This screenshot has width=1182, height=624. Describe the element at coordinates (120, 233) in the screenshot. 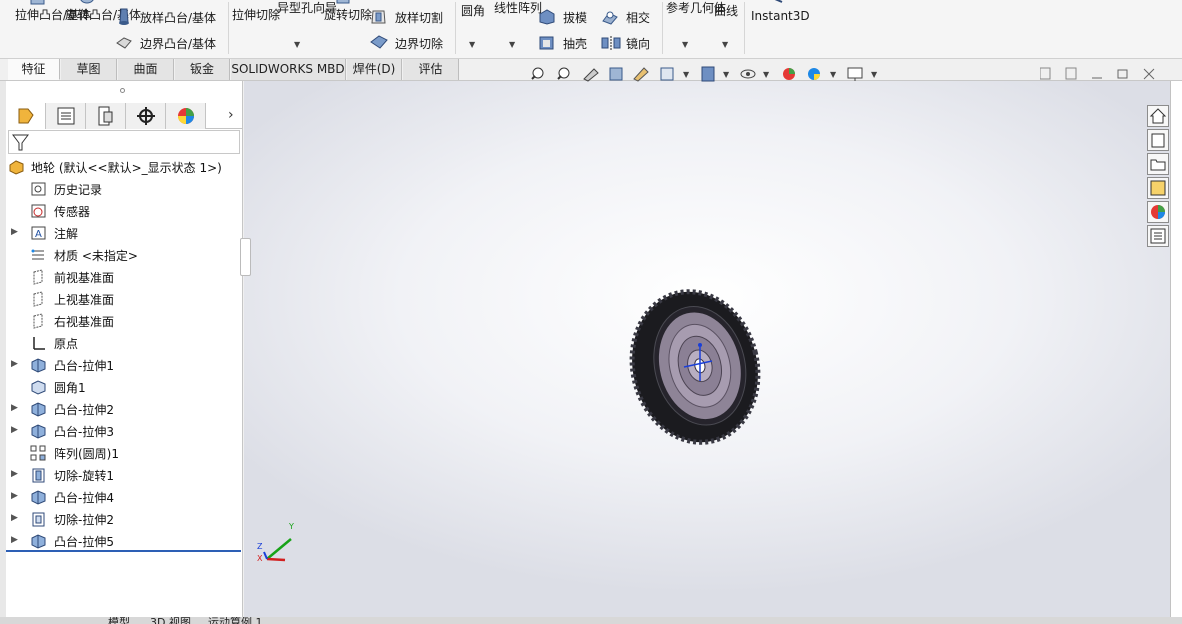

I see `tree-item-annotations: ▶ A 注解` at that location.